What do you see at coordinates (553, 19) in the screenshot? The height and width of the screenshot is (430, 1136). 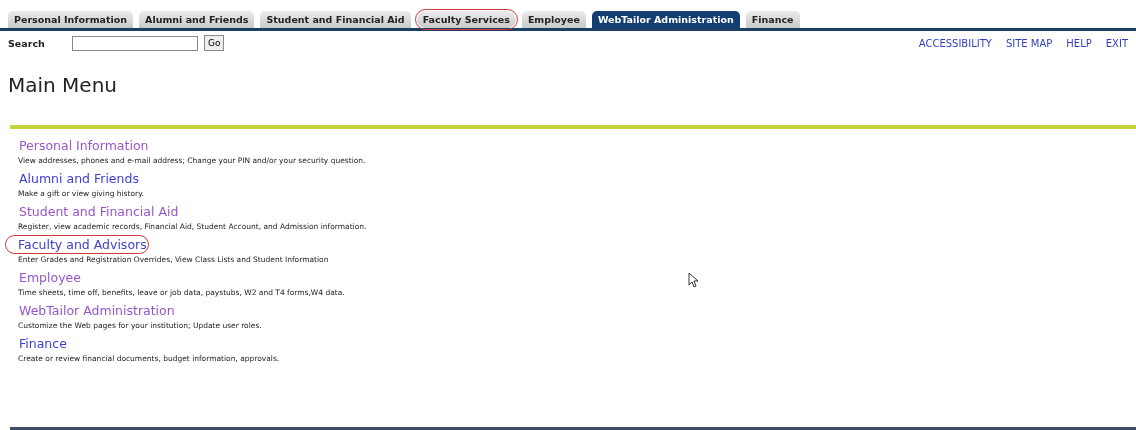 I see `nav-tab: Employee` at bounding box center [553, 19].